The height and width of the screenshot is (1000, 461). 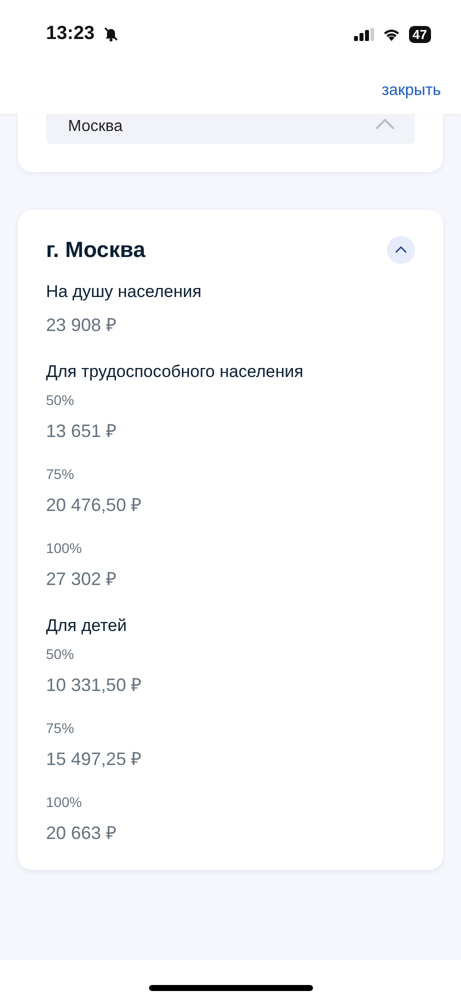 What do you see at coordinates (419, 34) in the screenshot?
I see `battery-indicator: 47` at bounding box center [419, 34].